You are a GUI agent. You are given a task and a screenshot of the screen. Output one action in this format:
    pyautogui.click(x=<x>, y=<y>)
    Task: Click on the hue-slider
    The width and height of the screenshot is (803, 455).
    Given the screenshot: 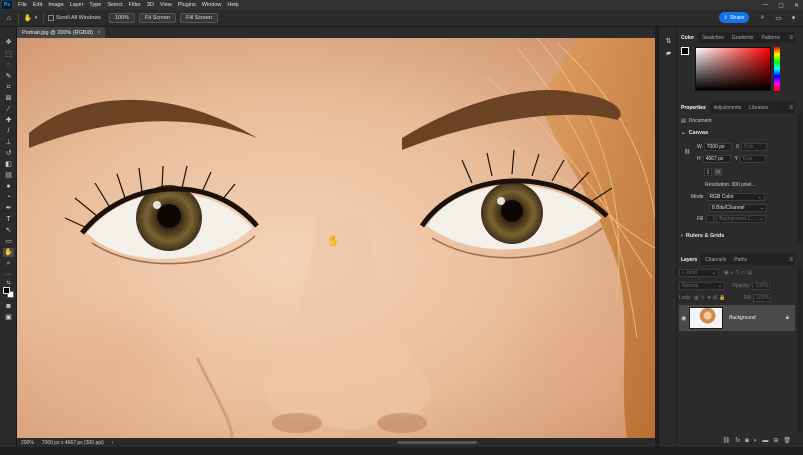 What is the action you would take?
    pyautogui.click(x=777, y=69)
    